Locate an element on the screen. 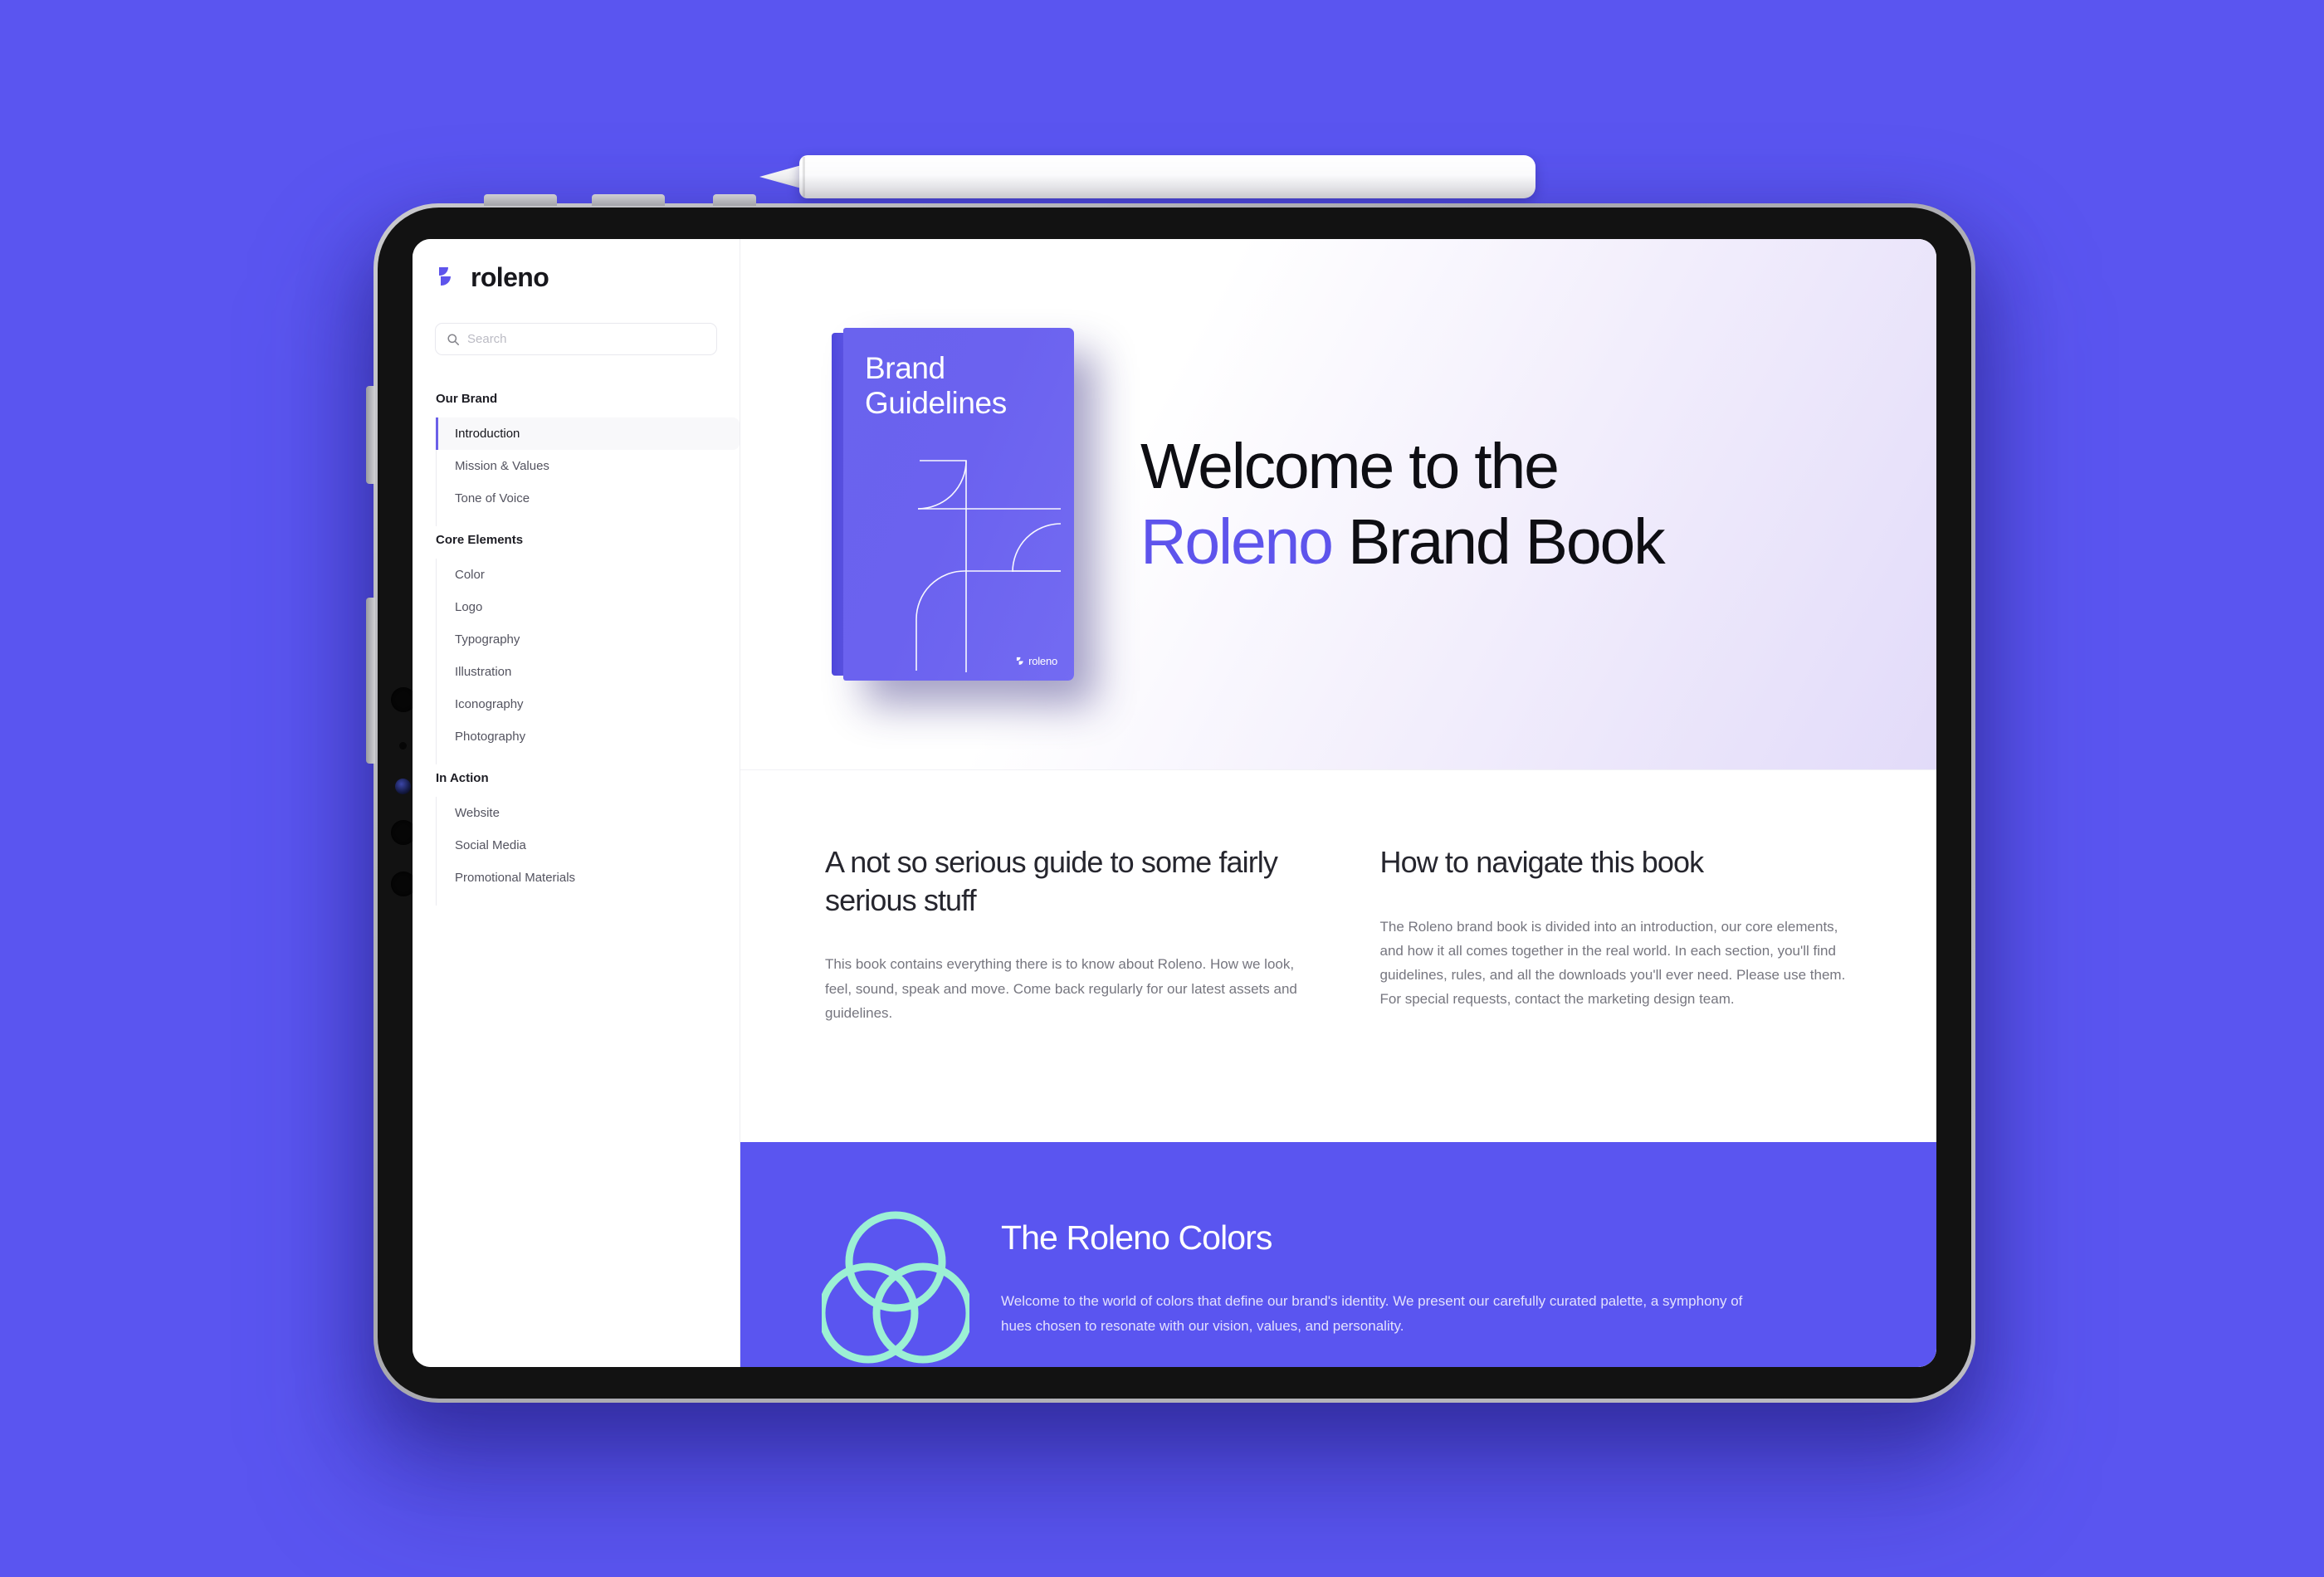 The width and height of the screenshot is (2324, 1577). sidebar-item-tone-of-voice: Tone of Voice is located at coordinates (588, 498).